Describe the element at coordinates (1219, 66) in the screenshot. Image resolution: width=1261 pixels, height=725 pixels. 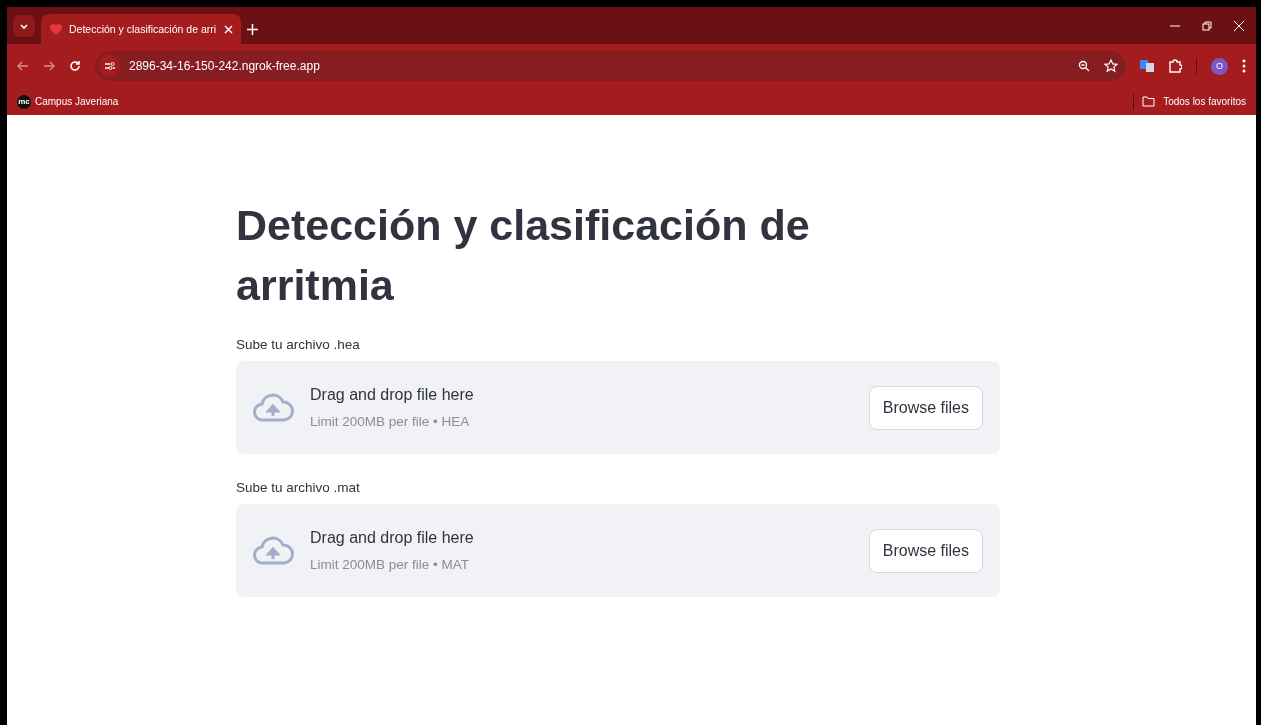
I see `profile-avatar: O` at that location.